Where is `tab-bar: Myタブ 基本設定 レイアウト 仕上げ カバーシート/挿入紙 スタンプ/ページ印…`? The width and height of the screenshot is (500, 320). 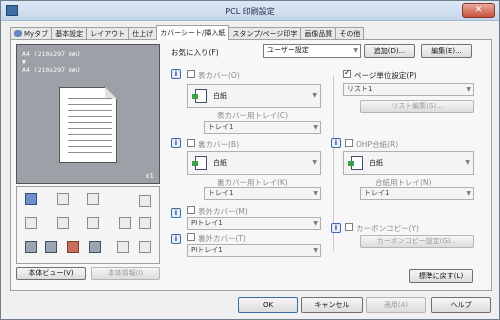
tab-bar: Myタブ 基本設定 レイアウト 仕上げ カバーシート/挿入紙 スタンプ/ページ印… is located at coordinates (187, 32).